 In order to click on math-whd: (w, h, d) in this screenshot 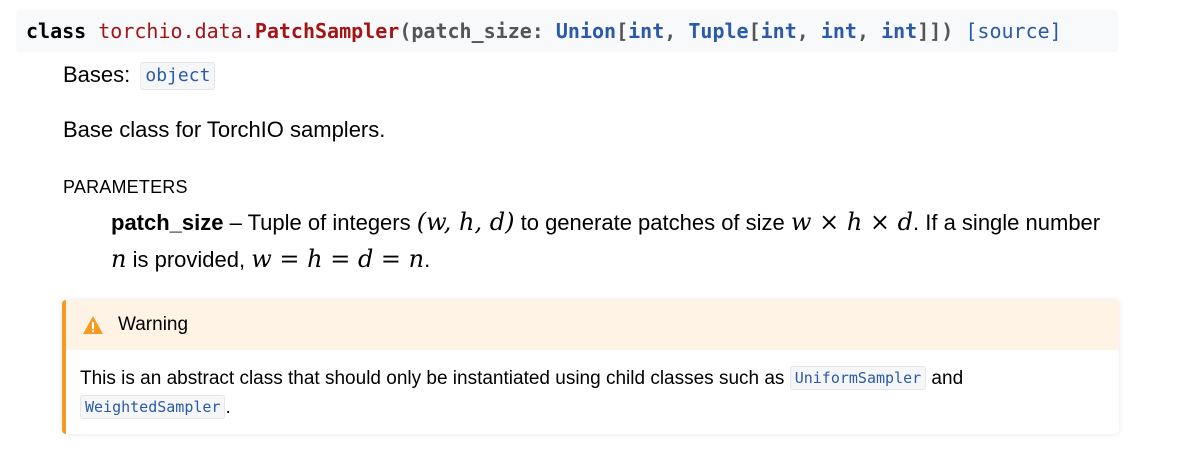, I will do `click(465, 222)`.